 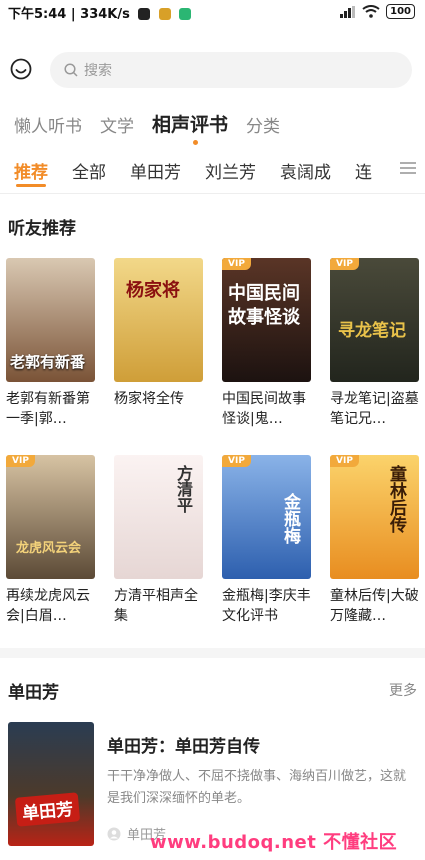 I want to click on cover-title: 老郭有新番, so click(x=48, y=362).